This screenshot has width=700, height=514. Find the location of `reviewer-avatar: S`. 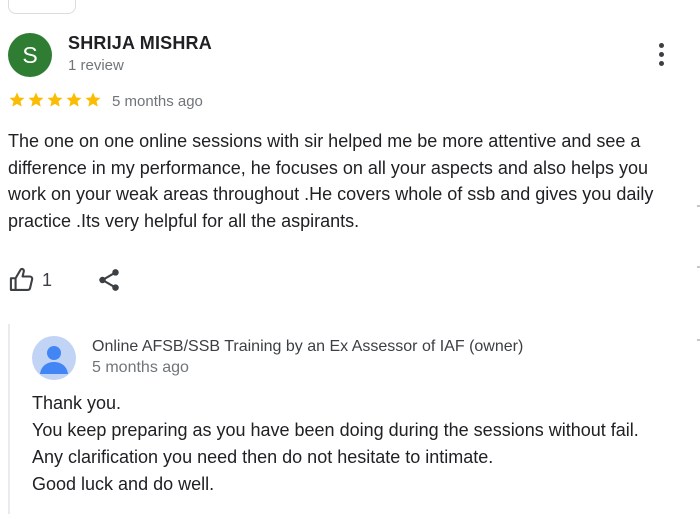

reviewer-avatar: S is located at coordinates (30, 55).